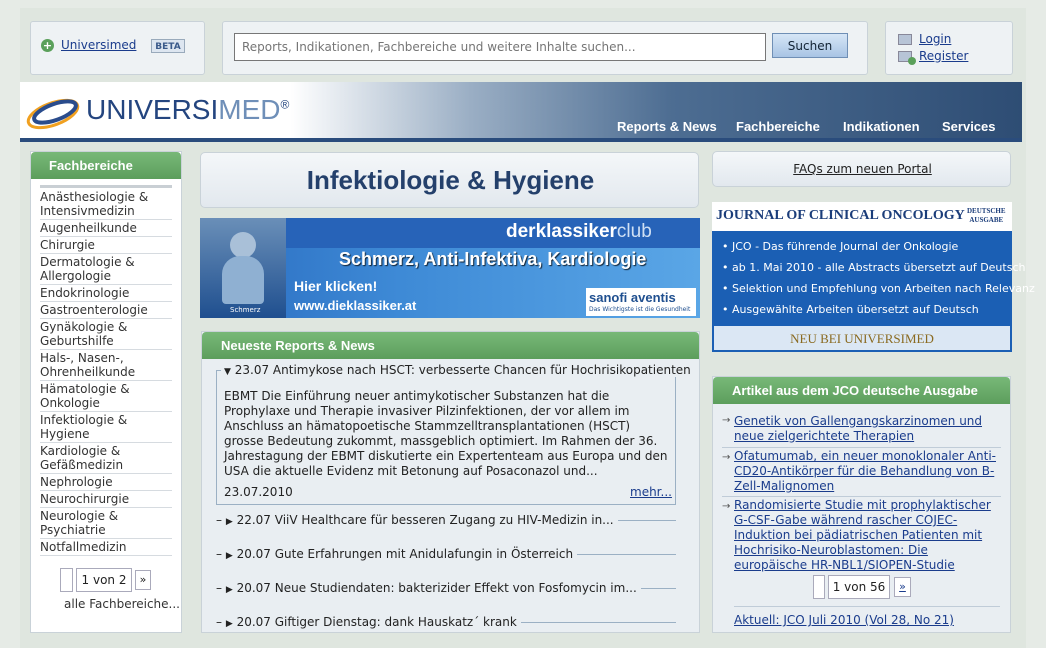  Describe the element at coordinates (819, 587) in the screenshot. I see `articles-prev-button` at that location.